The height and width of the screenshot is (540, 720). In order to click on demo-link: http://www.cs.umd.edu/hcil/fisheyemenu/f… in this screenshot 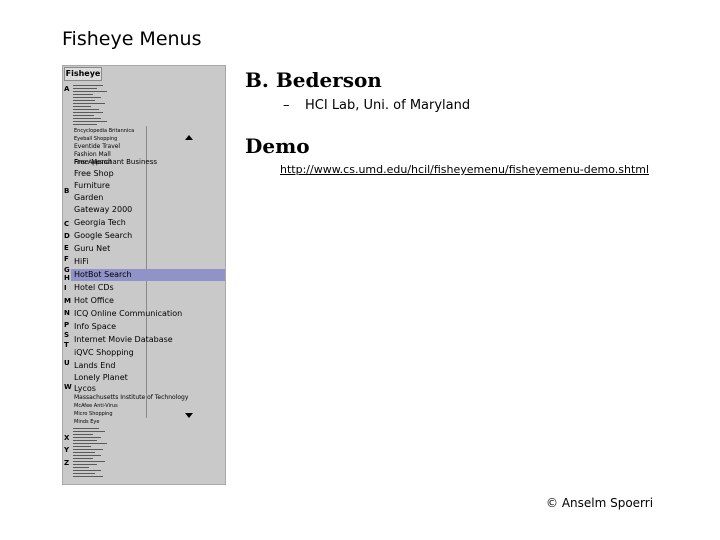, I will do `click(464, 169)`.